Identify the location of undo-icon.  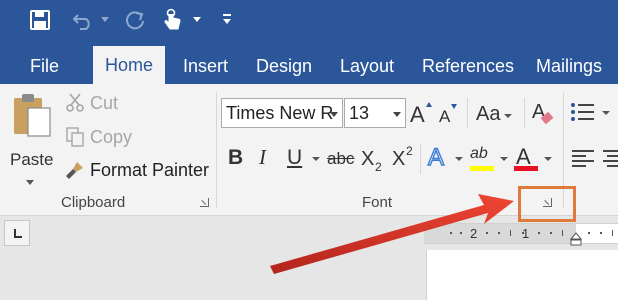
(83, 20).